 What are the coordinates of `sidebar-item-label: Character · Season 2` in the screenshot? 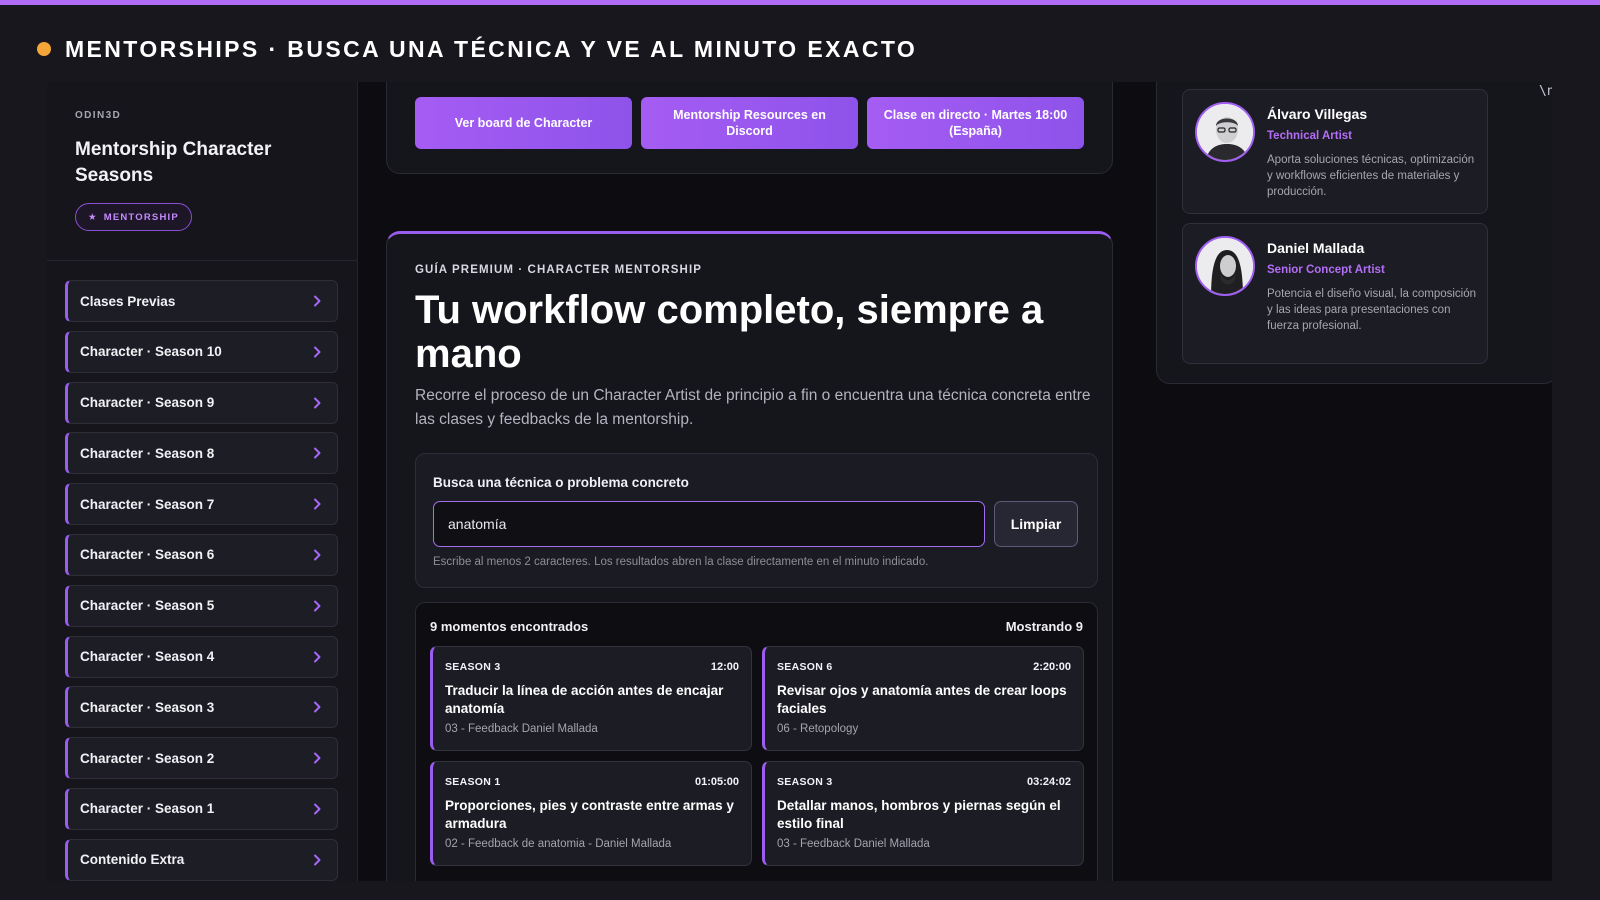 It's located at (147, 758).